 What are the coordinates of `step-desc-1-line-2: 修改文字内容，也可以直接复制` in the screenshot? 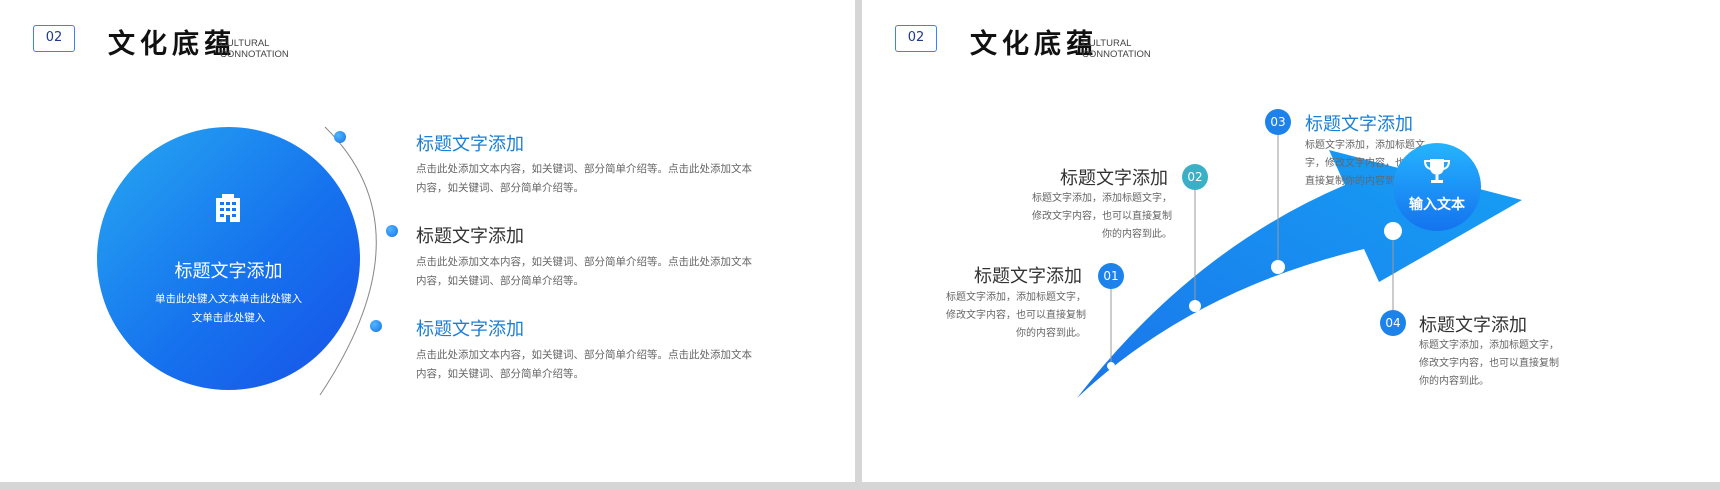 It's located at (1016, 315).